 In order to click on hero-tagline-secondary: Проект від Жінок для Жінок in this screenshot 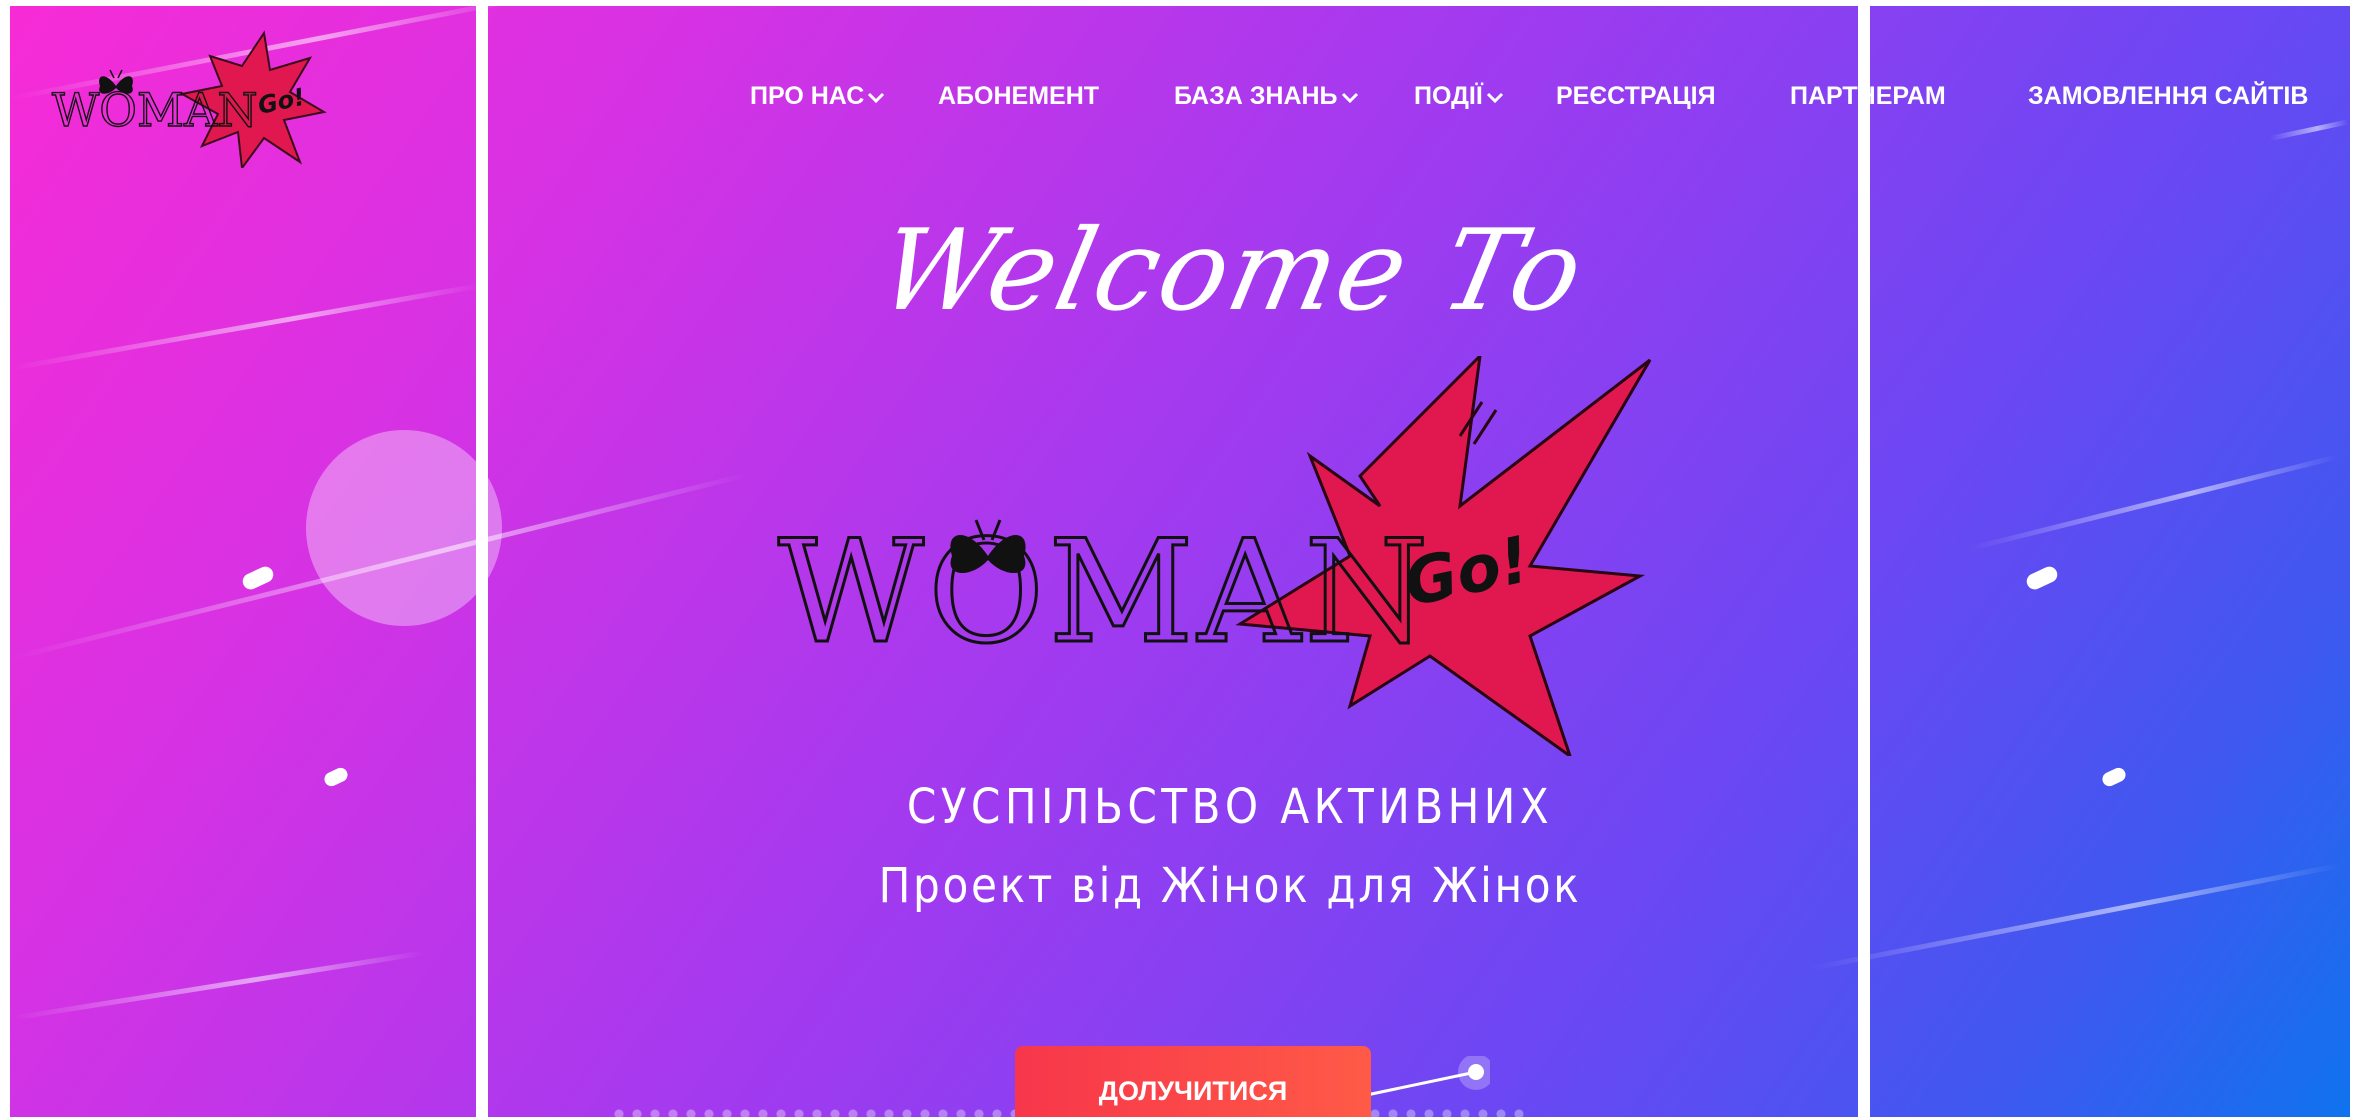, I will do `click(1230, 886)`.